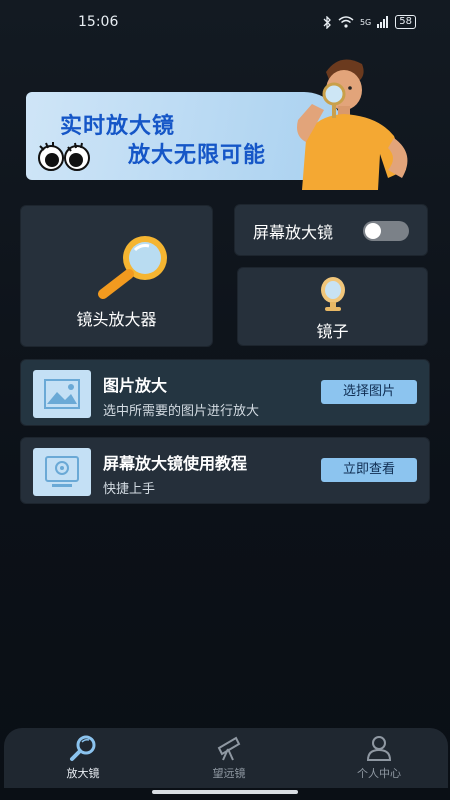 This screenshot has height=800, width=450. Describe the element at coordinates (83, 773) in the screenshot. I see `nav-label-magnifier: 放大镜` at that location.